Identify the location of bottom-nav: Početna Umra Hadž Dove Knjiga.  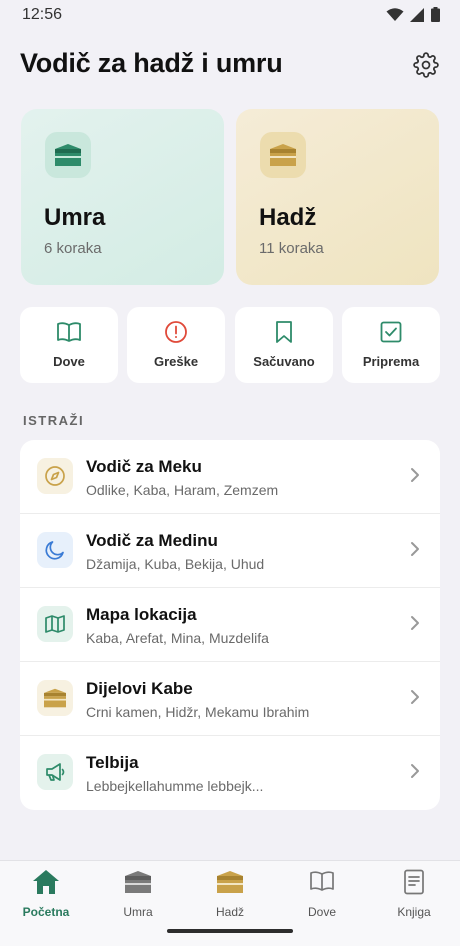
(230, 903).